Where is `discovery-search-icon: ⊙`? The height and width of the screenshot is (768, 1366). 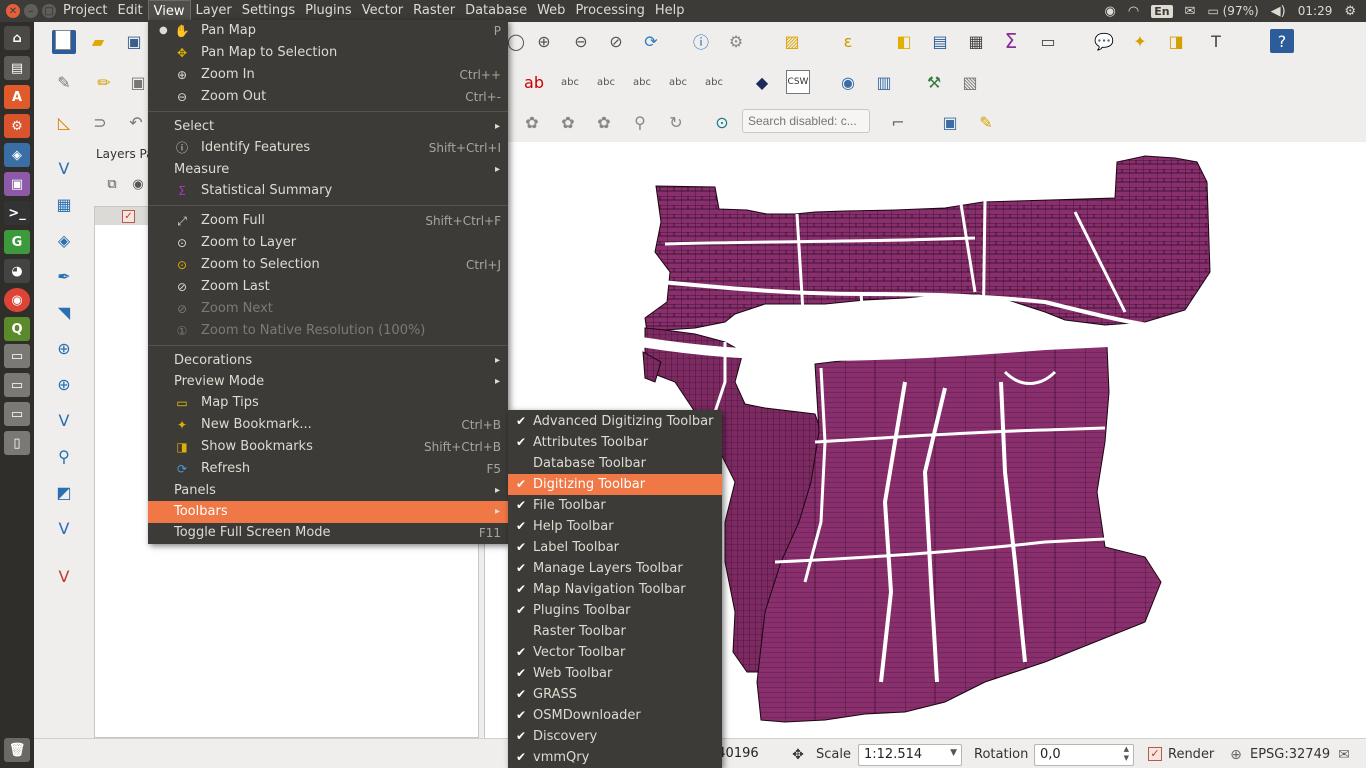
discovery-search-icon: ⊙ is located at coordinates (722, 122).